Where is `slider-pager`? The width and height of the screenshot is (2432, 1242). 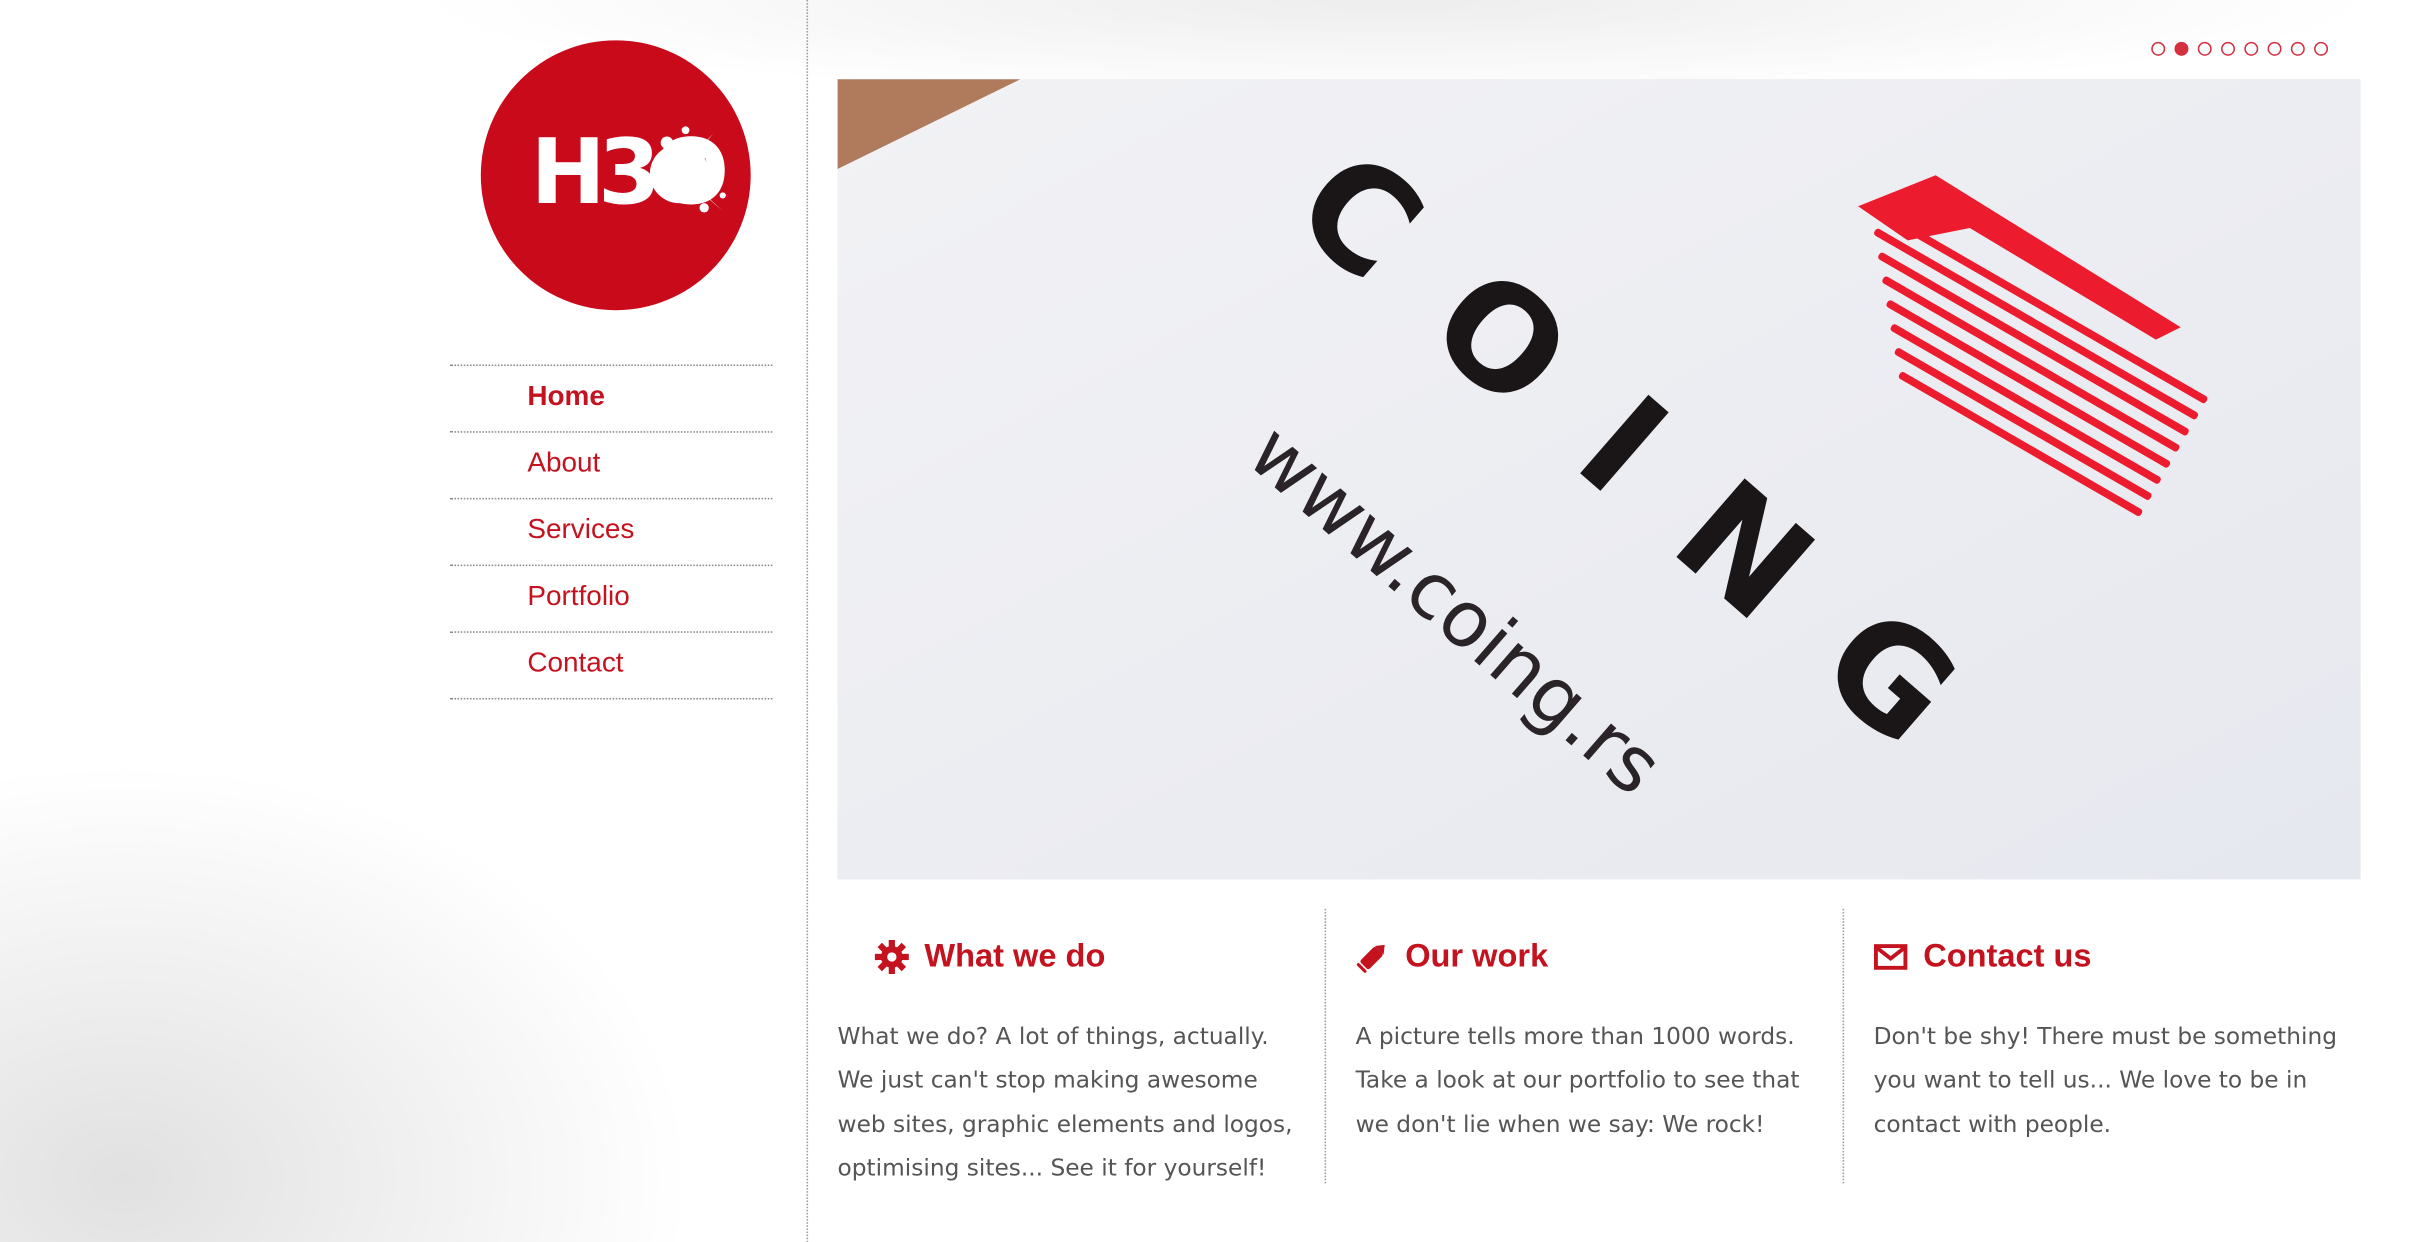
slider-pager is located at coordinates (2240, 49).